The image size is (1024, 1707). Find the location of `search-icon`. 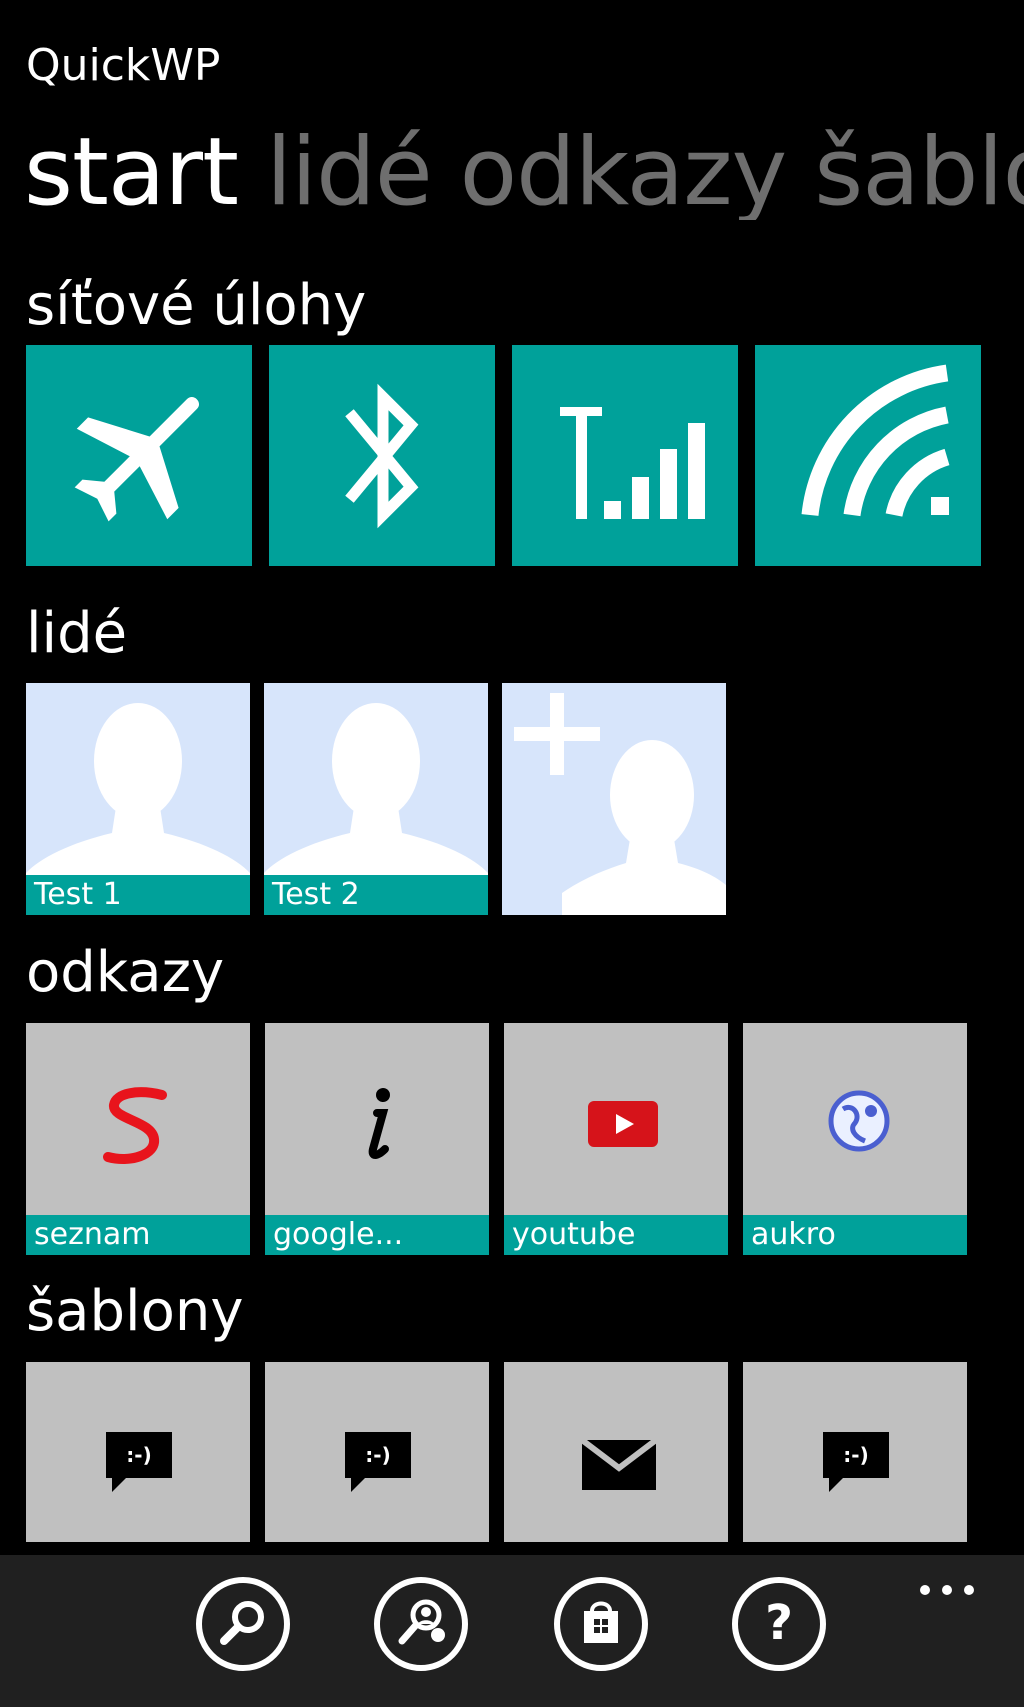

search-icon is located at coordinates (242, 1623).